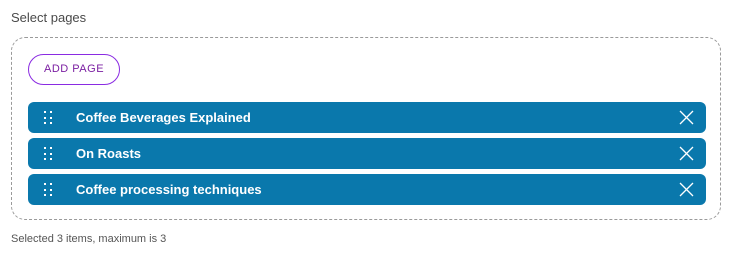 The height and width of the screenshot is (256, 731). Describe the element at coordinates (109, 153) in the screenshot. I see `selected-item-label: On Roasts` at that location.